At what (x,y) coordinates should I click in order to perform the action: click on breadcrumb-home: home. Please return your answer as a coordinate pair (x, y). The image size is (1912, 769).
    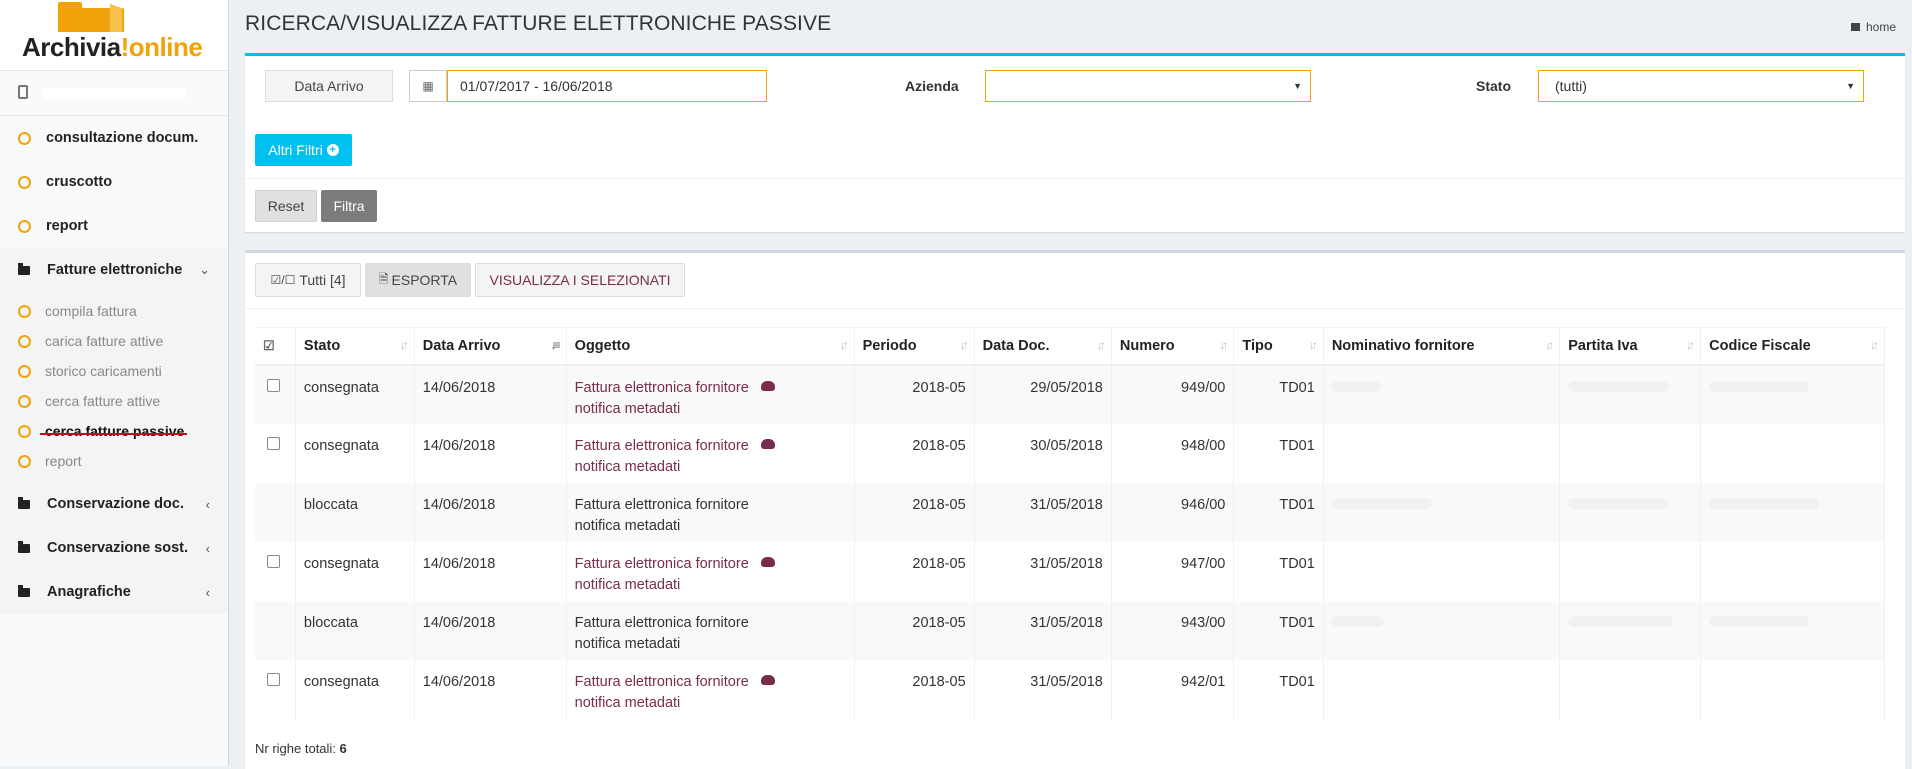
    Looking at the image, I should click on (1873, 27).